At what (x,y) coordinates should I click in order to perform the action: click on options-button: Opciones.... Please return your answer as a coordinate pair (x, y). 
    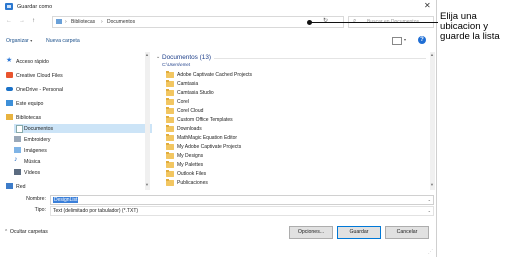
    Looking at the image, I should click on (311, 232).